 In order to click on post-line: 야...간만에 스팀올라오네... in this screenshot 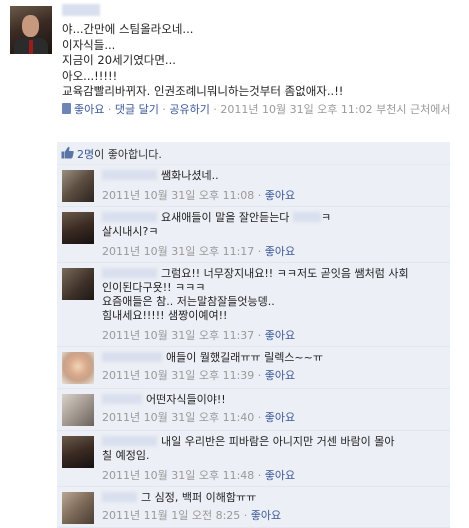, I will do `click(128, 29)`.